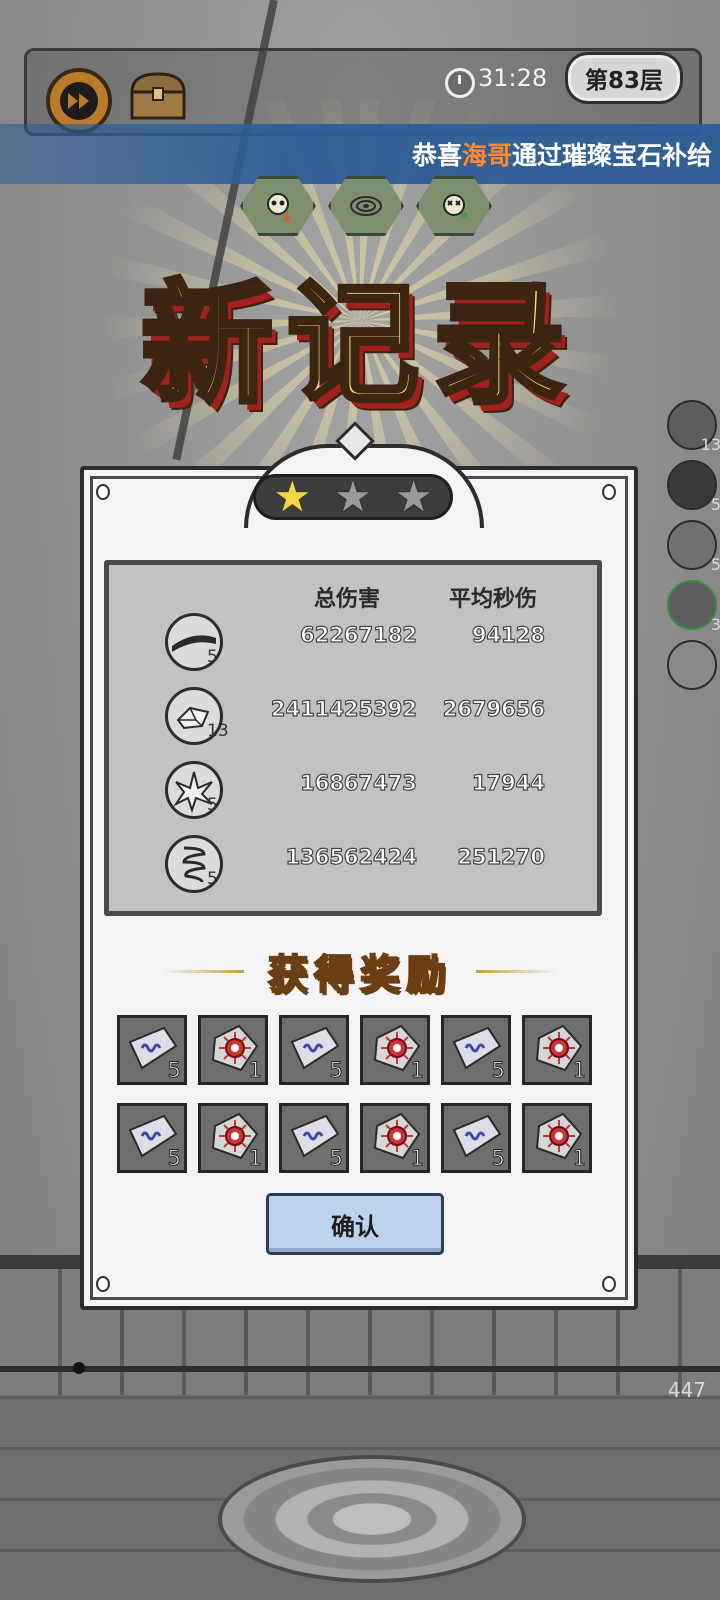 The width and height of the screenshot is (720, 1600). I want to click on total-damage-value: 136562424, so click(351, 856).